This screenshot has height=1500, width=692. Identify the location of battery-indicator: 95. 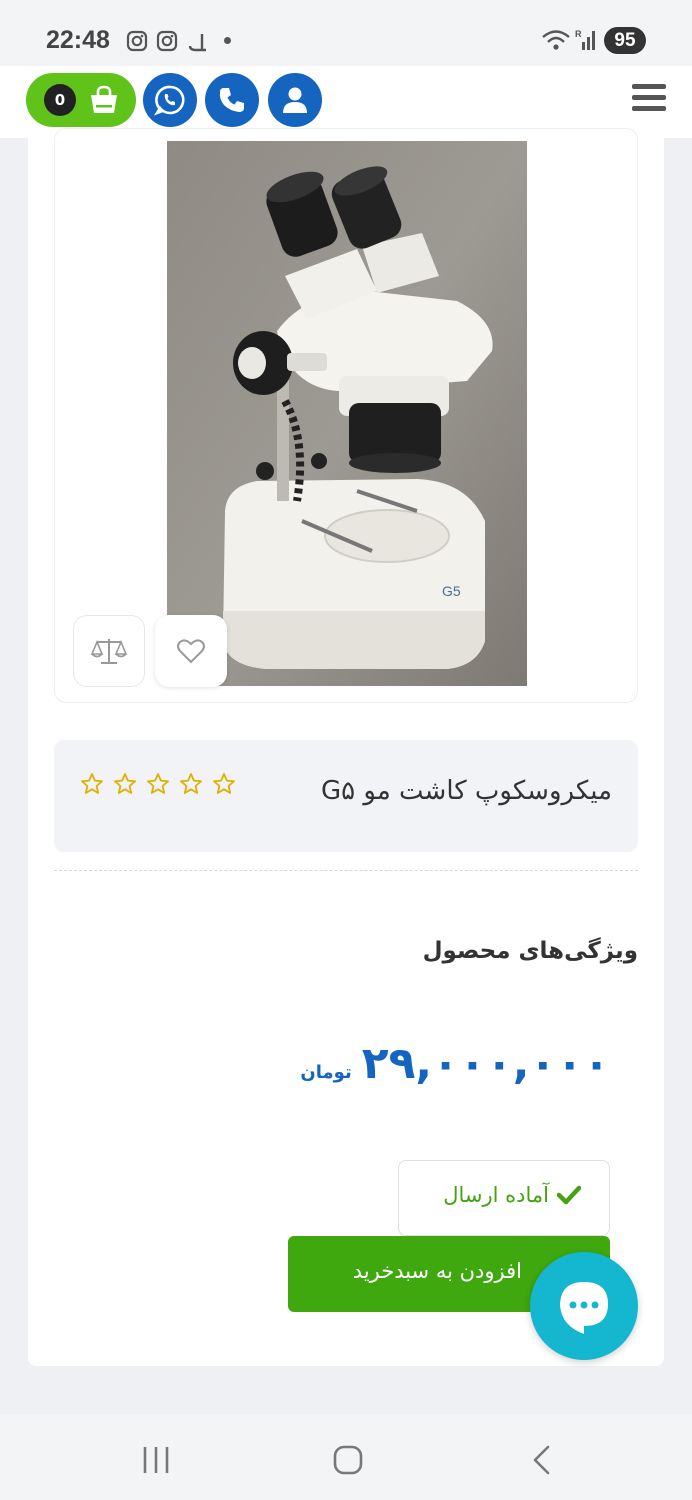
(625, 40).